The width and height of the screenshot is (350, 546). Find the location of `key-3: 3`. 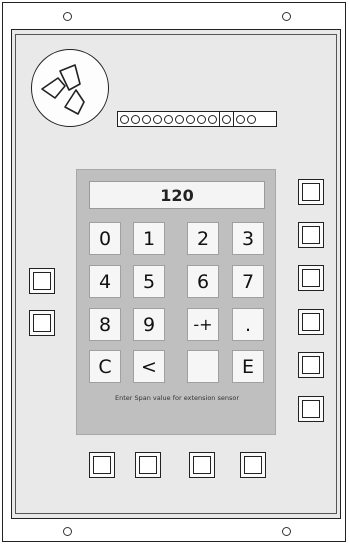

key-3: 3 is located at coordinates (248, 238).